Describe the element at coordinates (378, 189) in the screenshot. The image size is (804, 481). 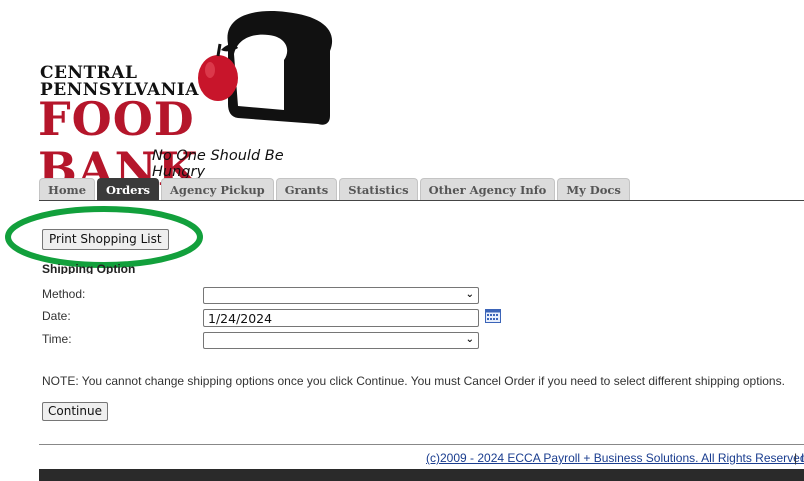
I see `tab-statistics: Statistics` at that location.